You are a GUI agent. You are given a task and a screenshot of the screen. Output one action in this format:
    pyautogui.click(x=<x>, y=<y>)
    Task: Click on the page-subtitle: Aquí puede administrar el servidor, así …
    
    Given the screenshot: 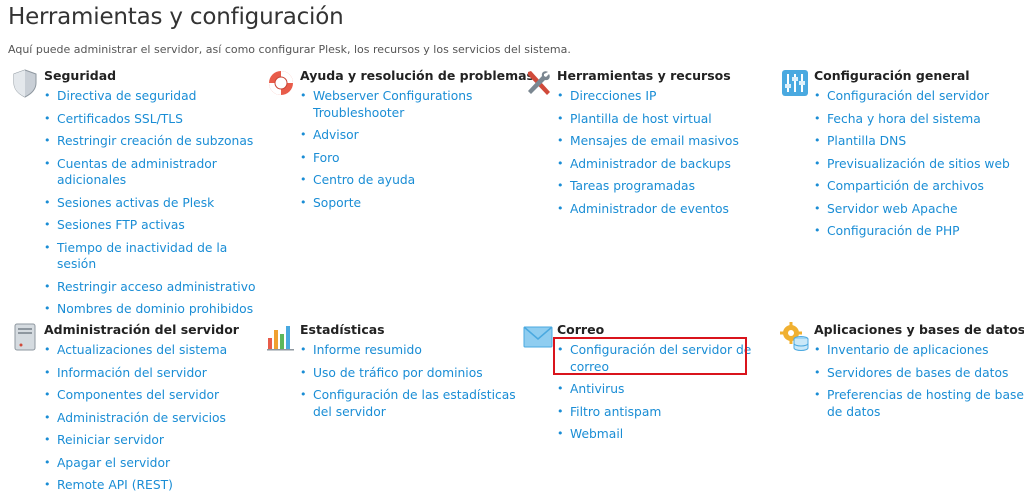 What is the action you would take?
    pyautogui.click(x=289, y=49)
    